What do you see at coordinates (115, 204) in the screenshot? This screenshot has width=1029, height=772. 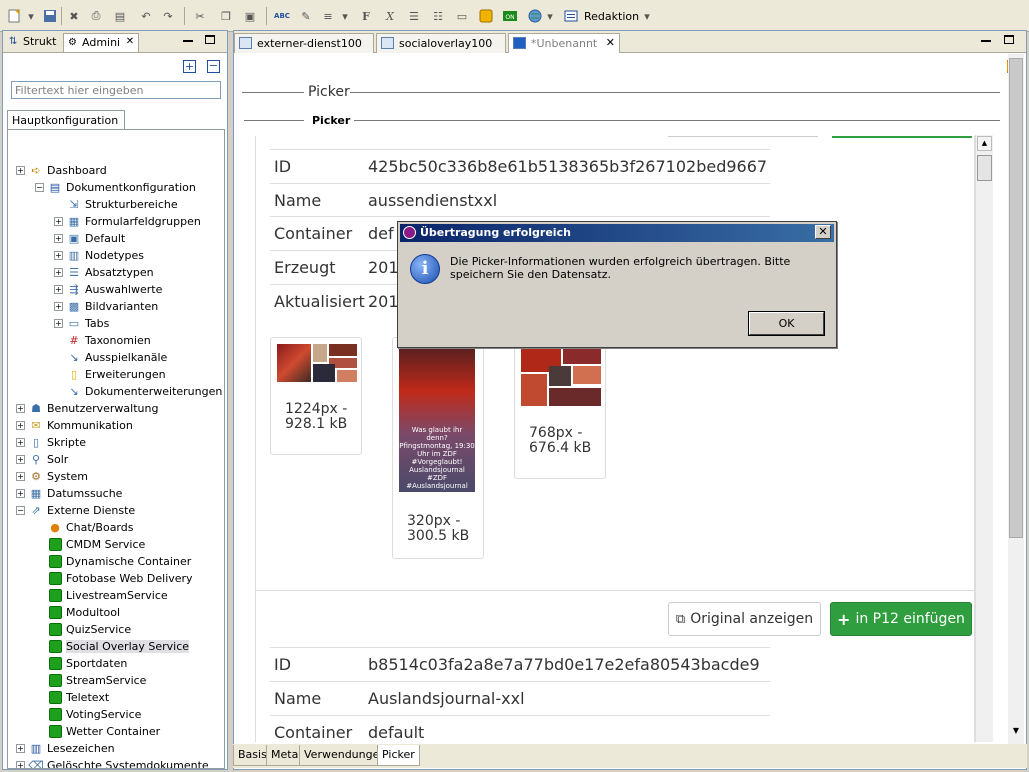 I see `tree-item: ⇲ Strukturbereiche` at bounding box center [115, 204].